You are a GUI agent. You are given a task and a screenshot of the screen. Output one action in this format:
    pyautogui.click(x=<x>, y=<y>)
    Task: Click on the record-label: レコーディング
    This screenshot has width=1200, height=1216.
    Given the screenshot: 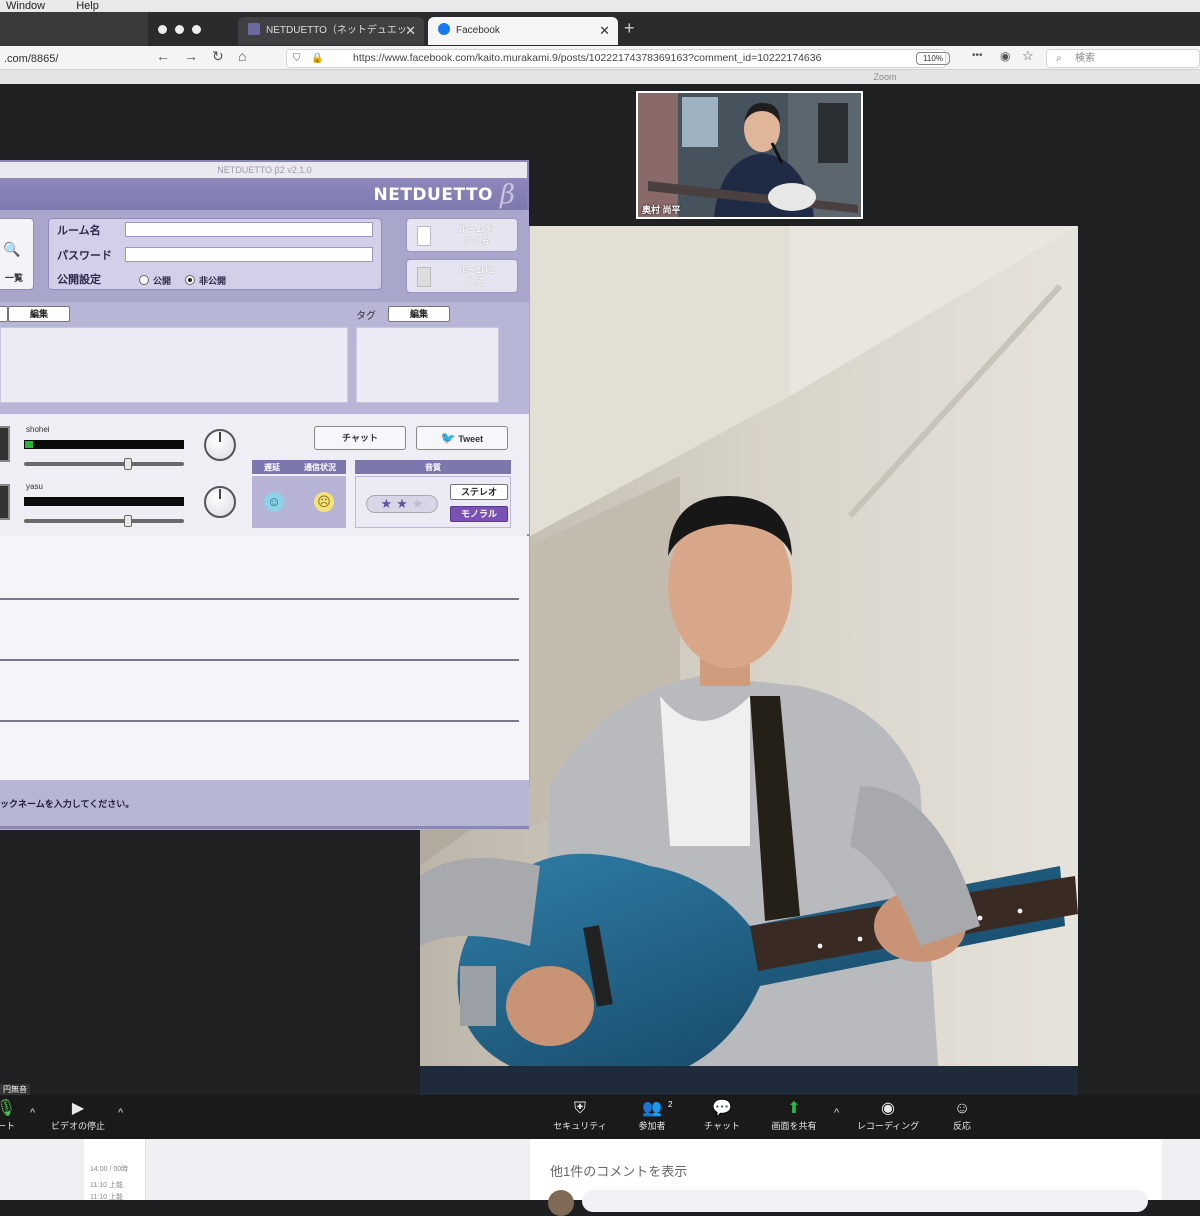 What is the action you would take?
    pyautogui.click(x=888, y=1126)
    